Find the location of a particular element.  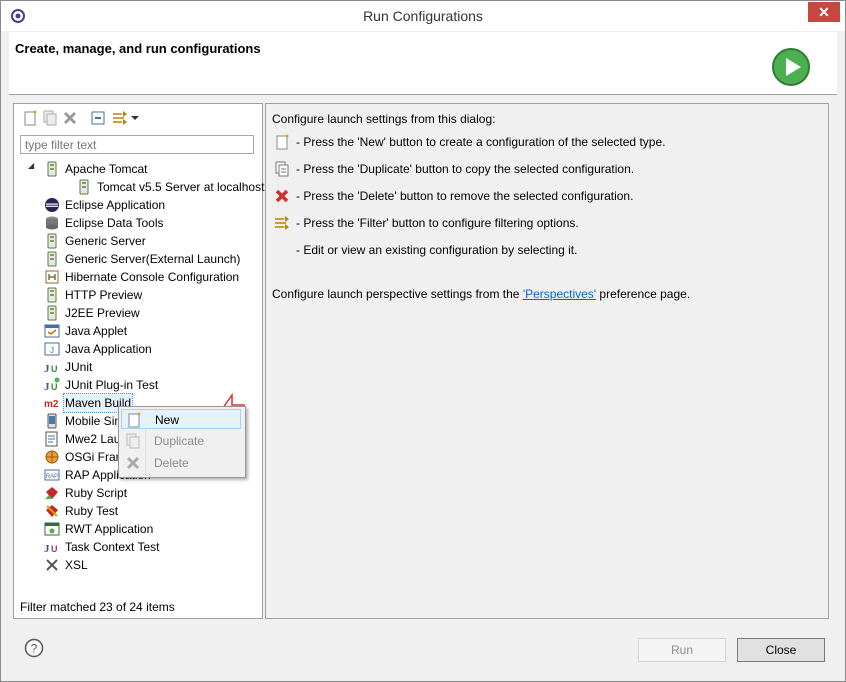

applet-icon is located at coordinates (52, 331).